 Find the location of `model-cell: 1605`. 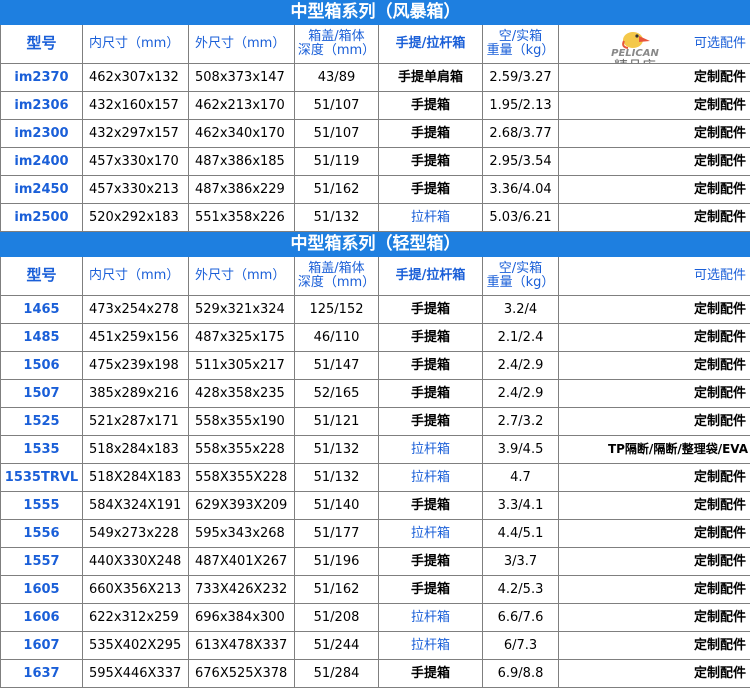

model-cell: 1605 is located at coordinates (41, 589).